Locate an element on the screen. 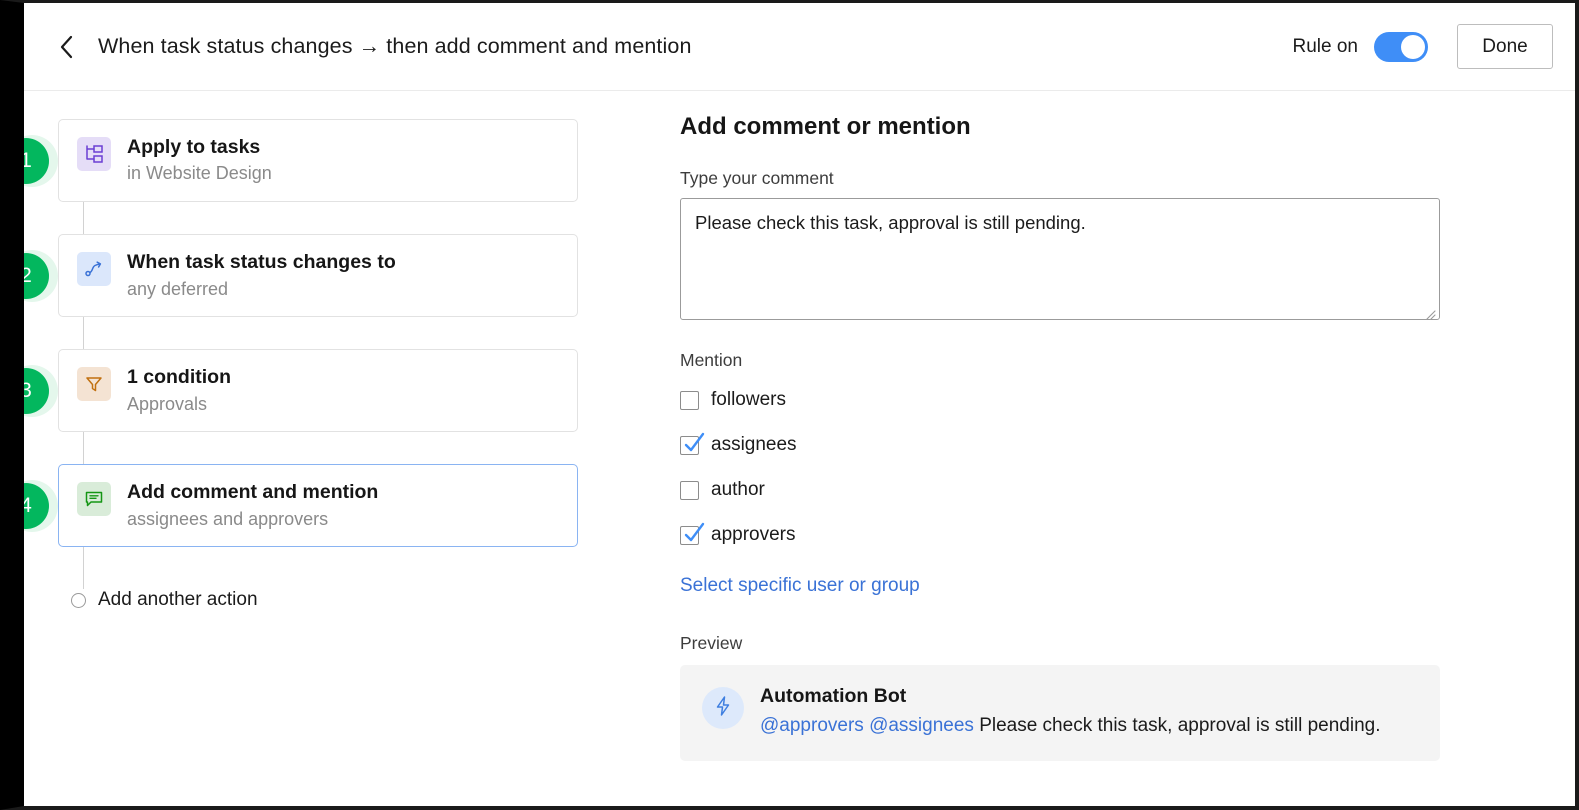 The width and height of the screenshot is (1579, 810). step-subtitle: any deferred is located at coordinates (178, 288).